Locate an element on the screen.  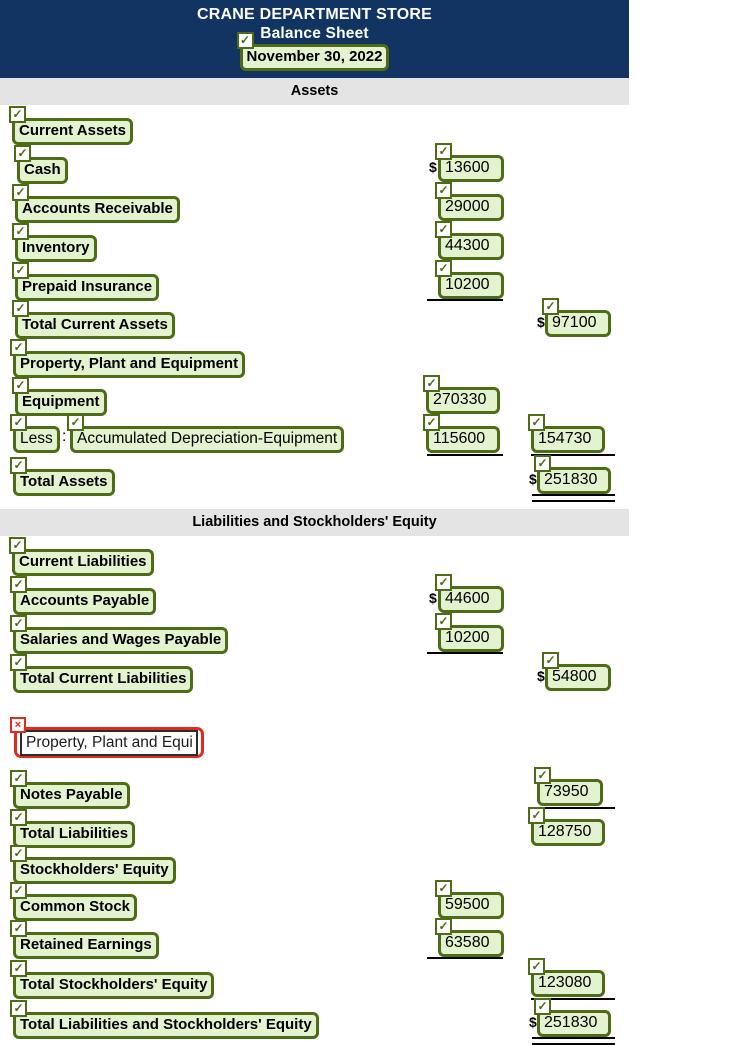
total-current-liabilities-label-field: ✓ Total Current Liabilities is located at coordinates (102, 673).